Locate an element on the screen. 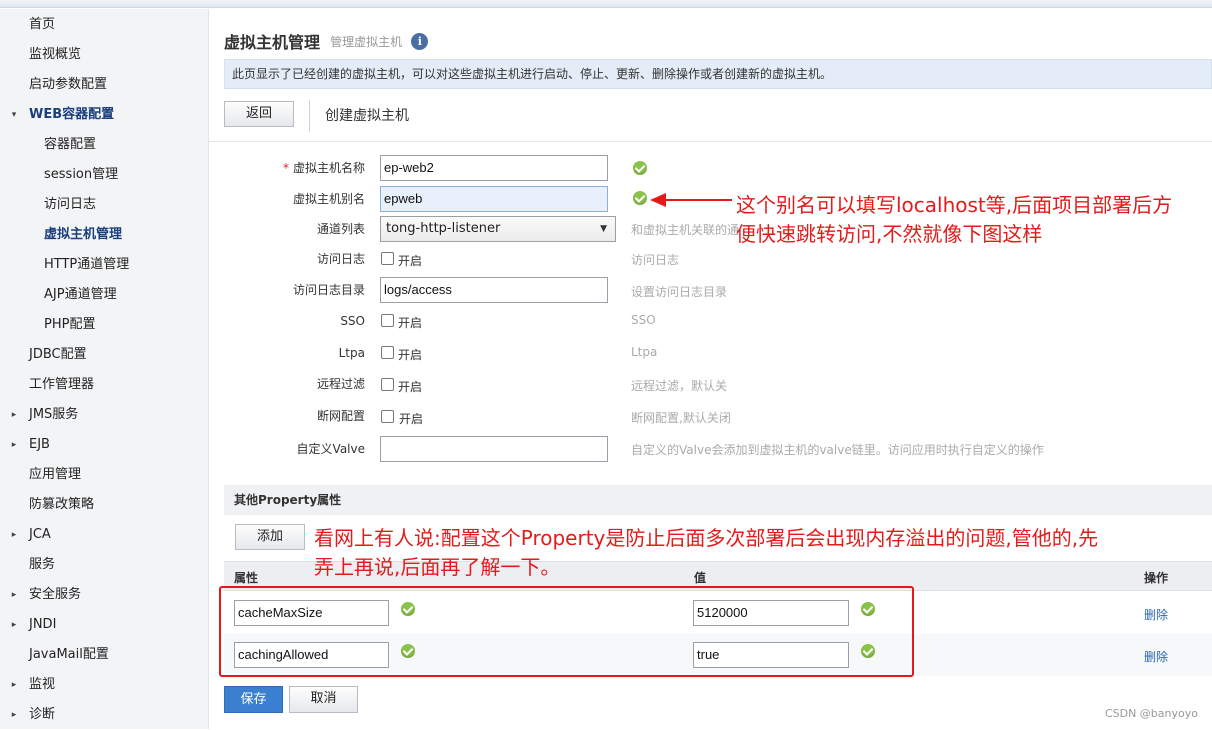 Image resolution: width=1212 pixels, height=730 pixels. page-title: 虚拟主机管理 is located at coordinates (272, 42).